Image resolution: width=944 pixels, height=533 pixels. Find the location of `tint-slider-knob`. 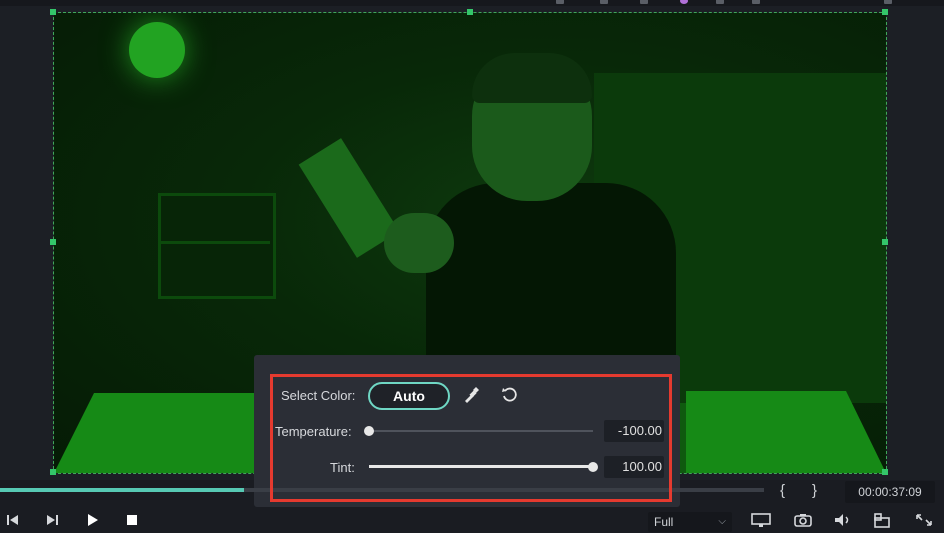

tint-slider-knob is located at coordinates (593, 467).